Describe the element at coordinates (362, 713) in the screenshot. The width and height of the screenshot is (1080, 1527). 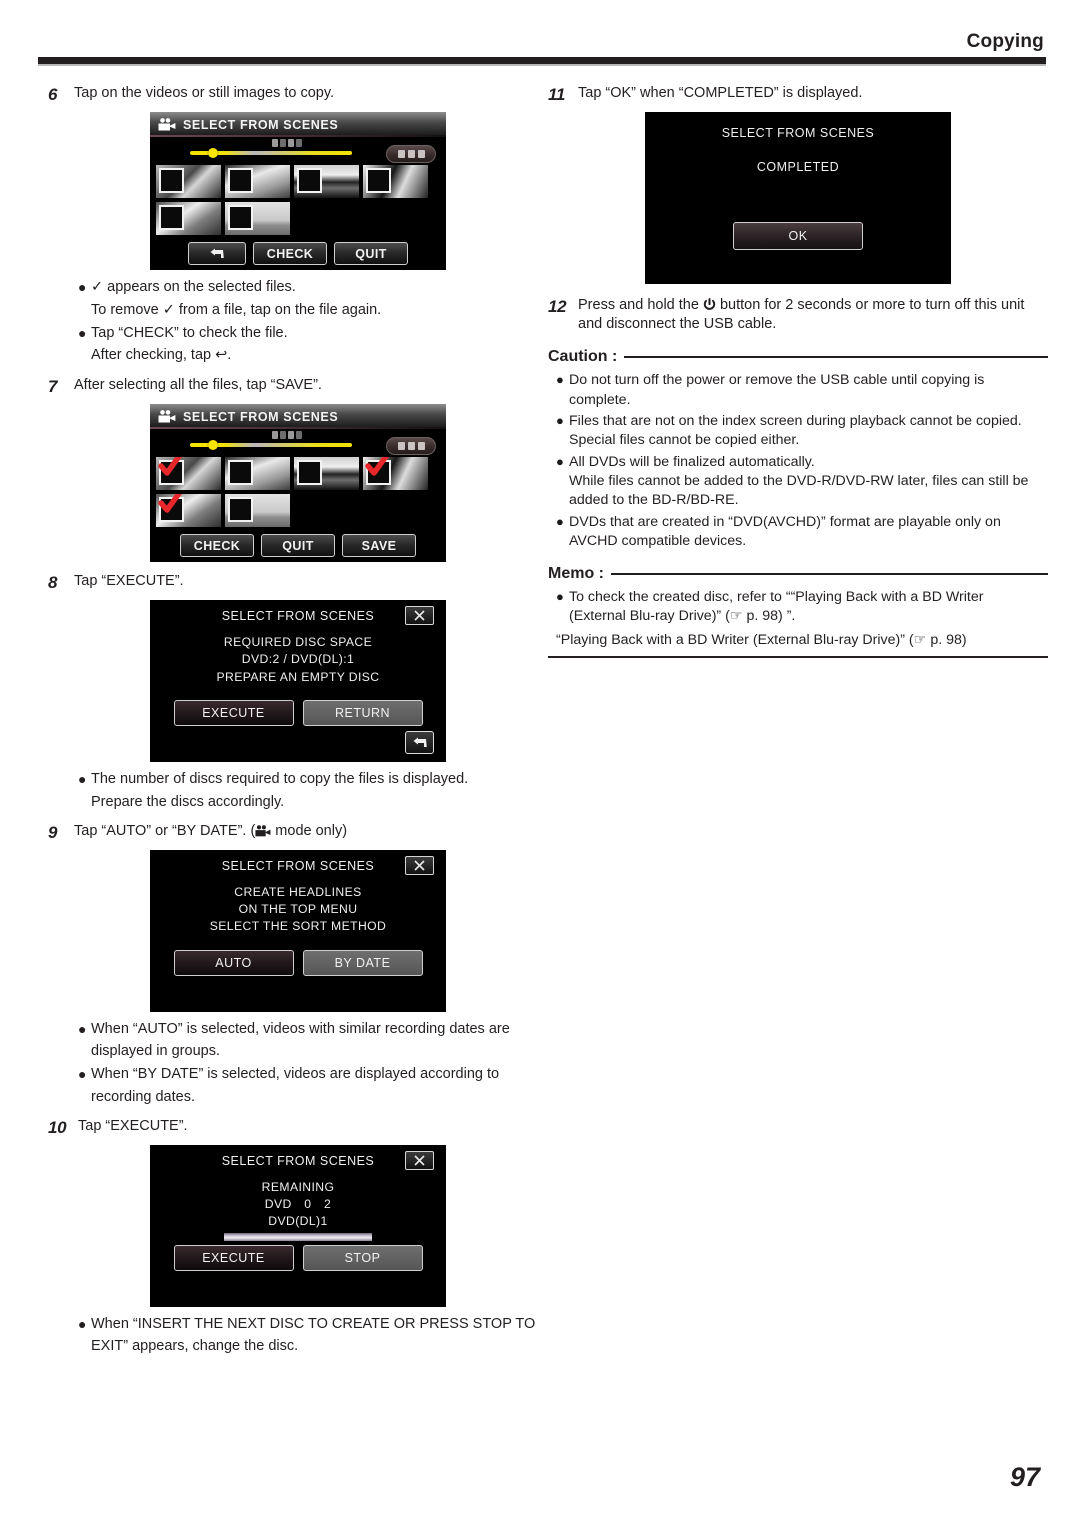
I see `return-button: RETURN` at that location.